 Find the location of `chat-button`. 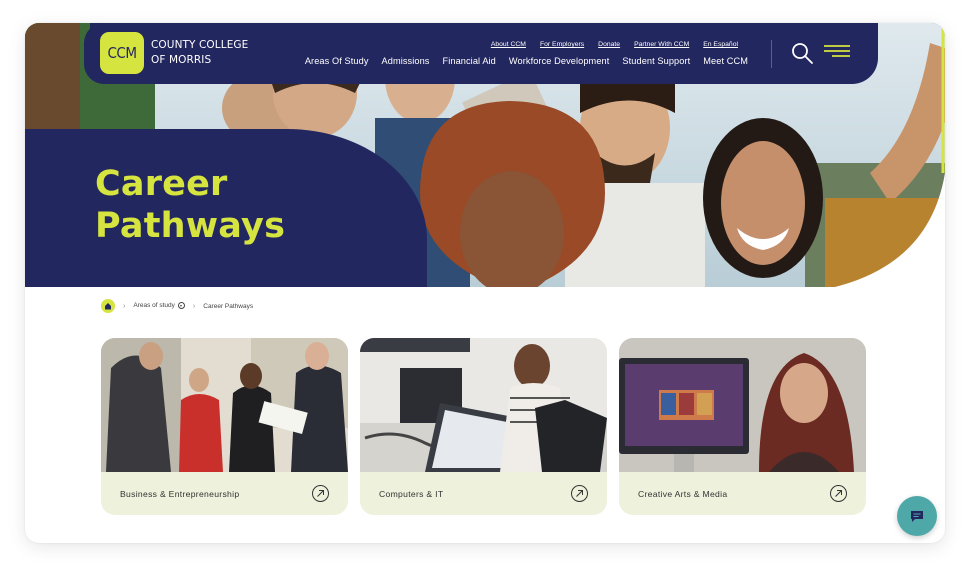

chat-button is located at coordinates (917, 516).